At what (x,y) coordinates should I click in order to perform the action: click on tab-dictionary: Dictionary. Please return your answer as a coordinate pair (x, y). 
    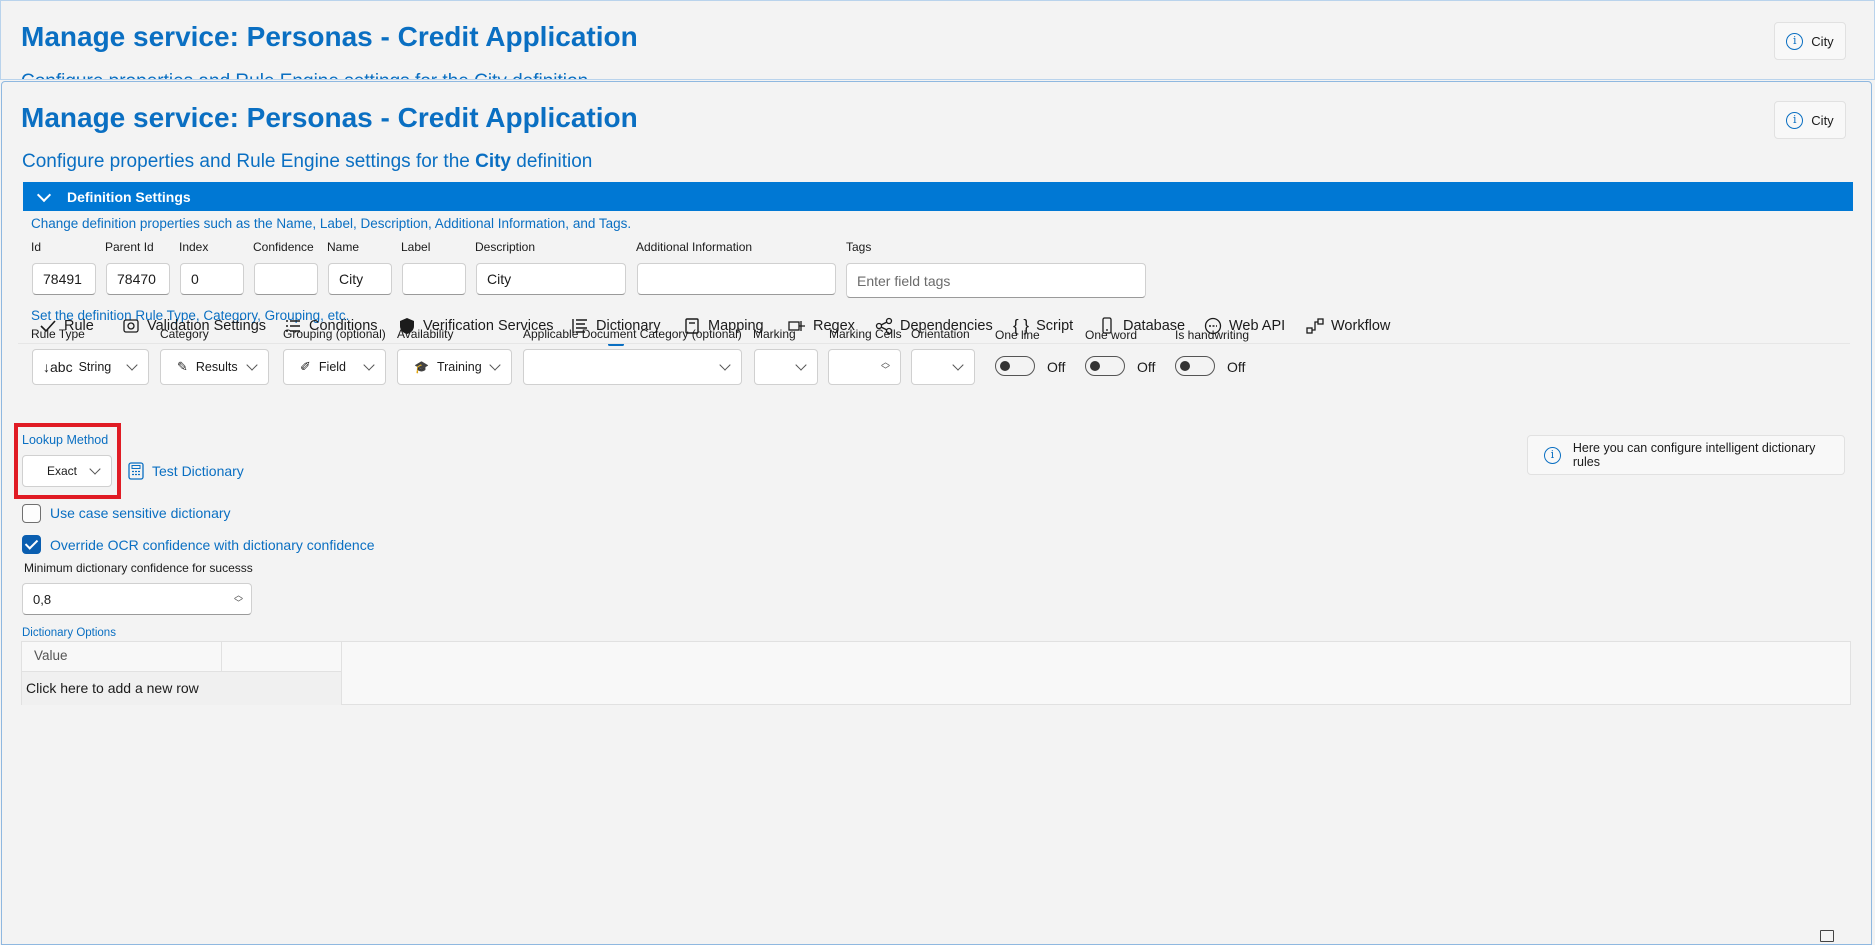
    Looking at the image, I should click on (616, 330).